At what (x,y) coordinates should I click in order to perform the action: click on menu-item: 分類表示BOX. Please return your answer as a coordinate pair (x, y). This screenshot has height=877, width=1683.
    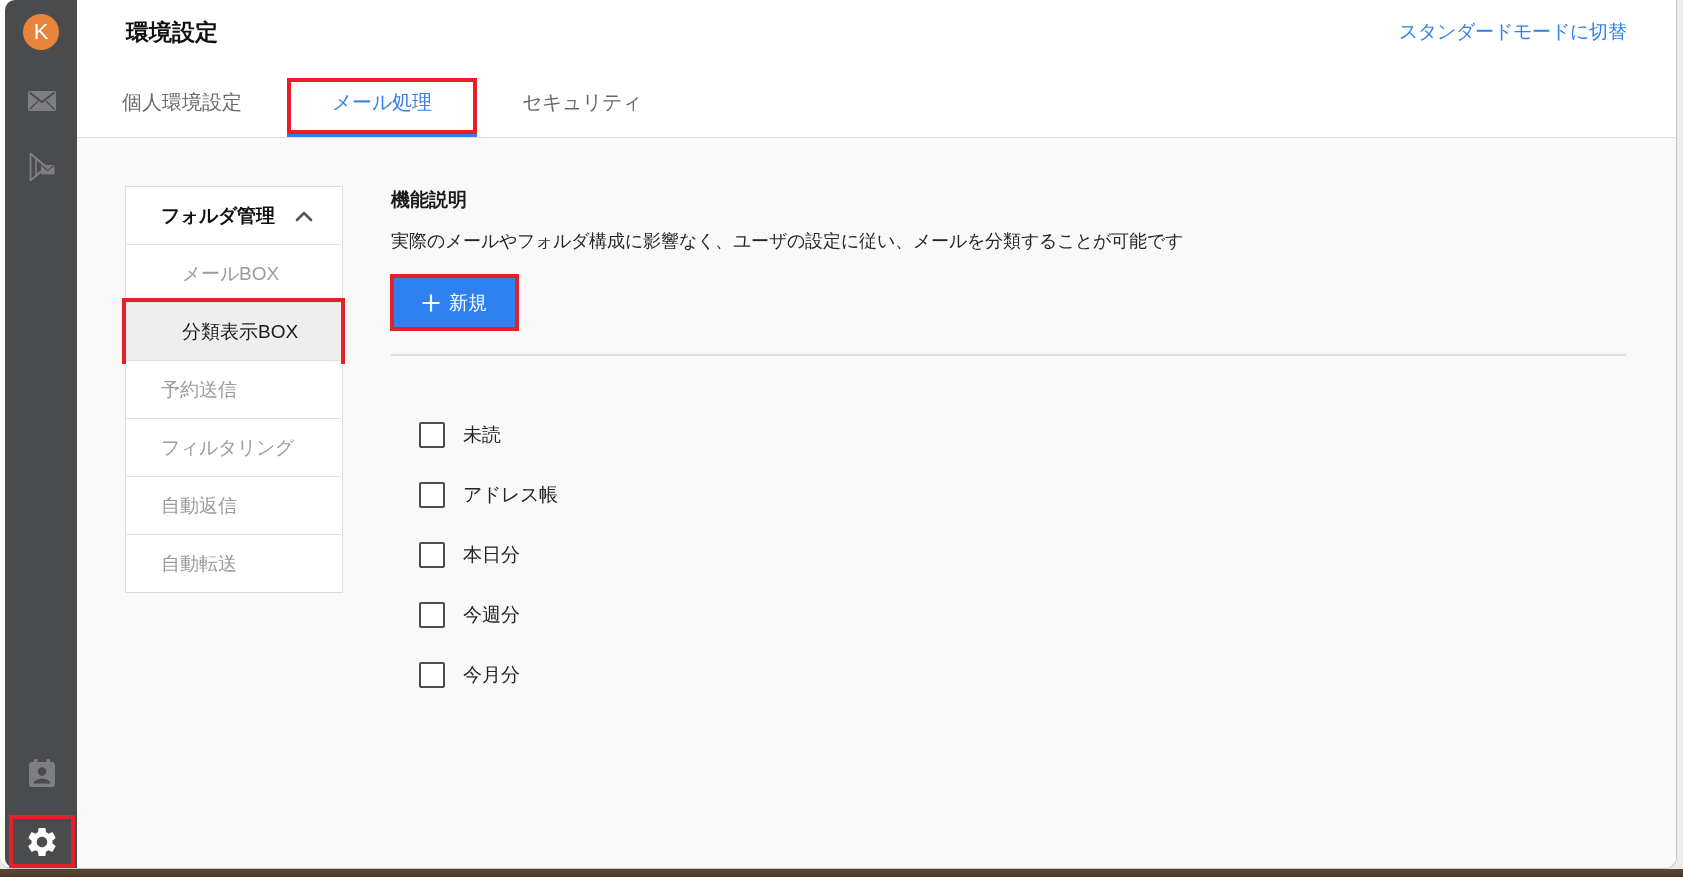
    Looking at the image, I should click on (233, 331).